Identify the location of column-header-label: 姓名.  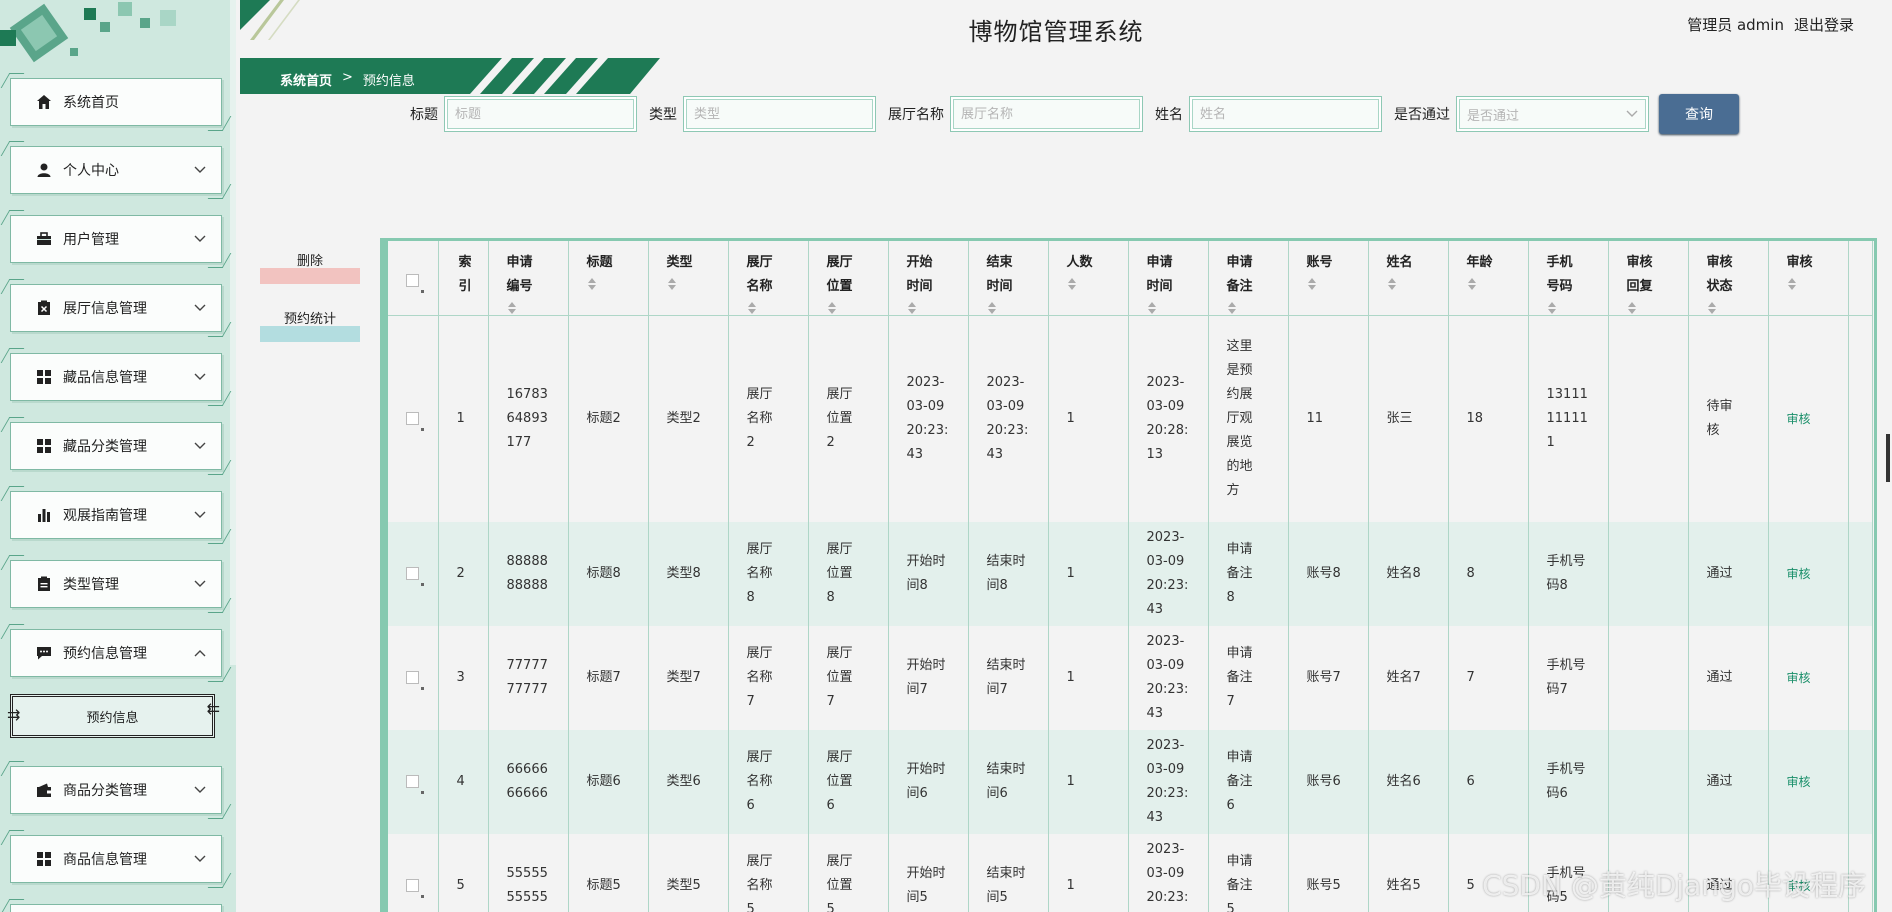
(1399, 262).